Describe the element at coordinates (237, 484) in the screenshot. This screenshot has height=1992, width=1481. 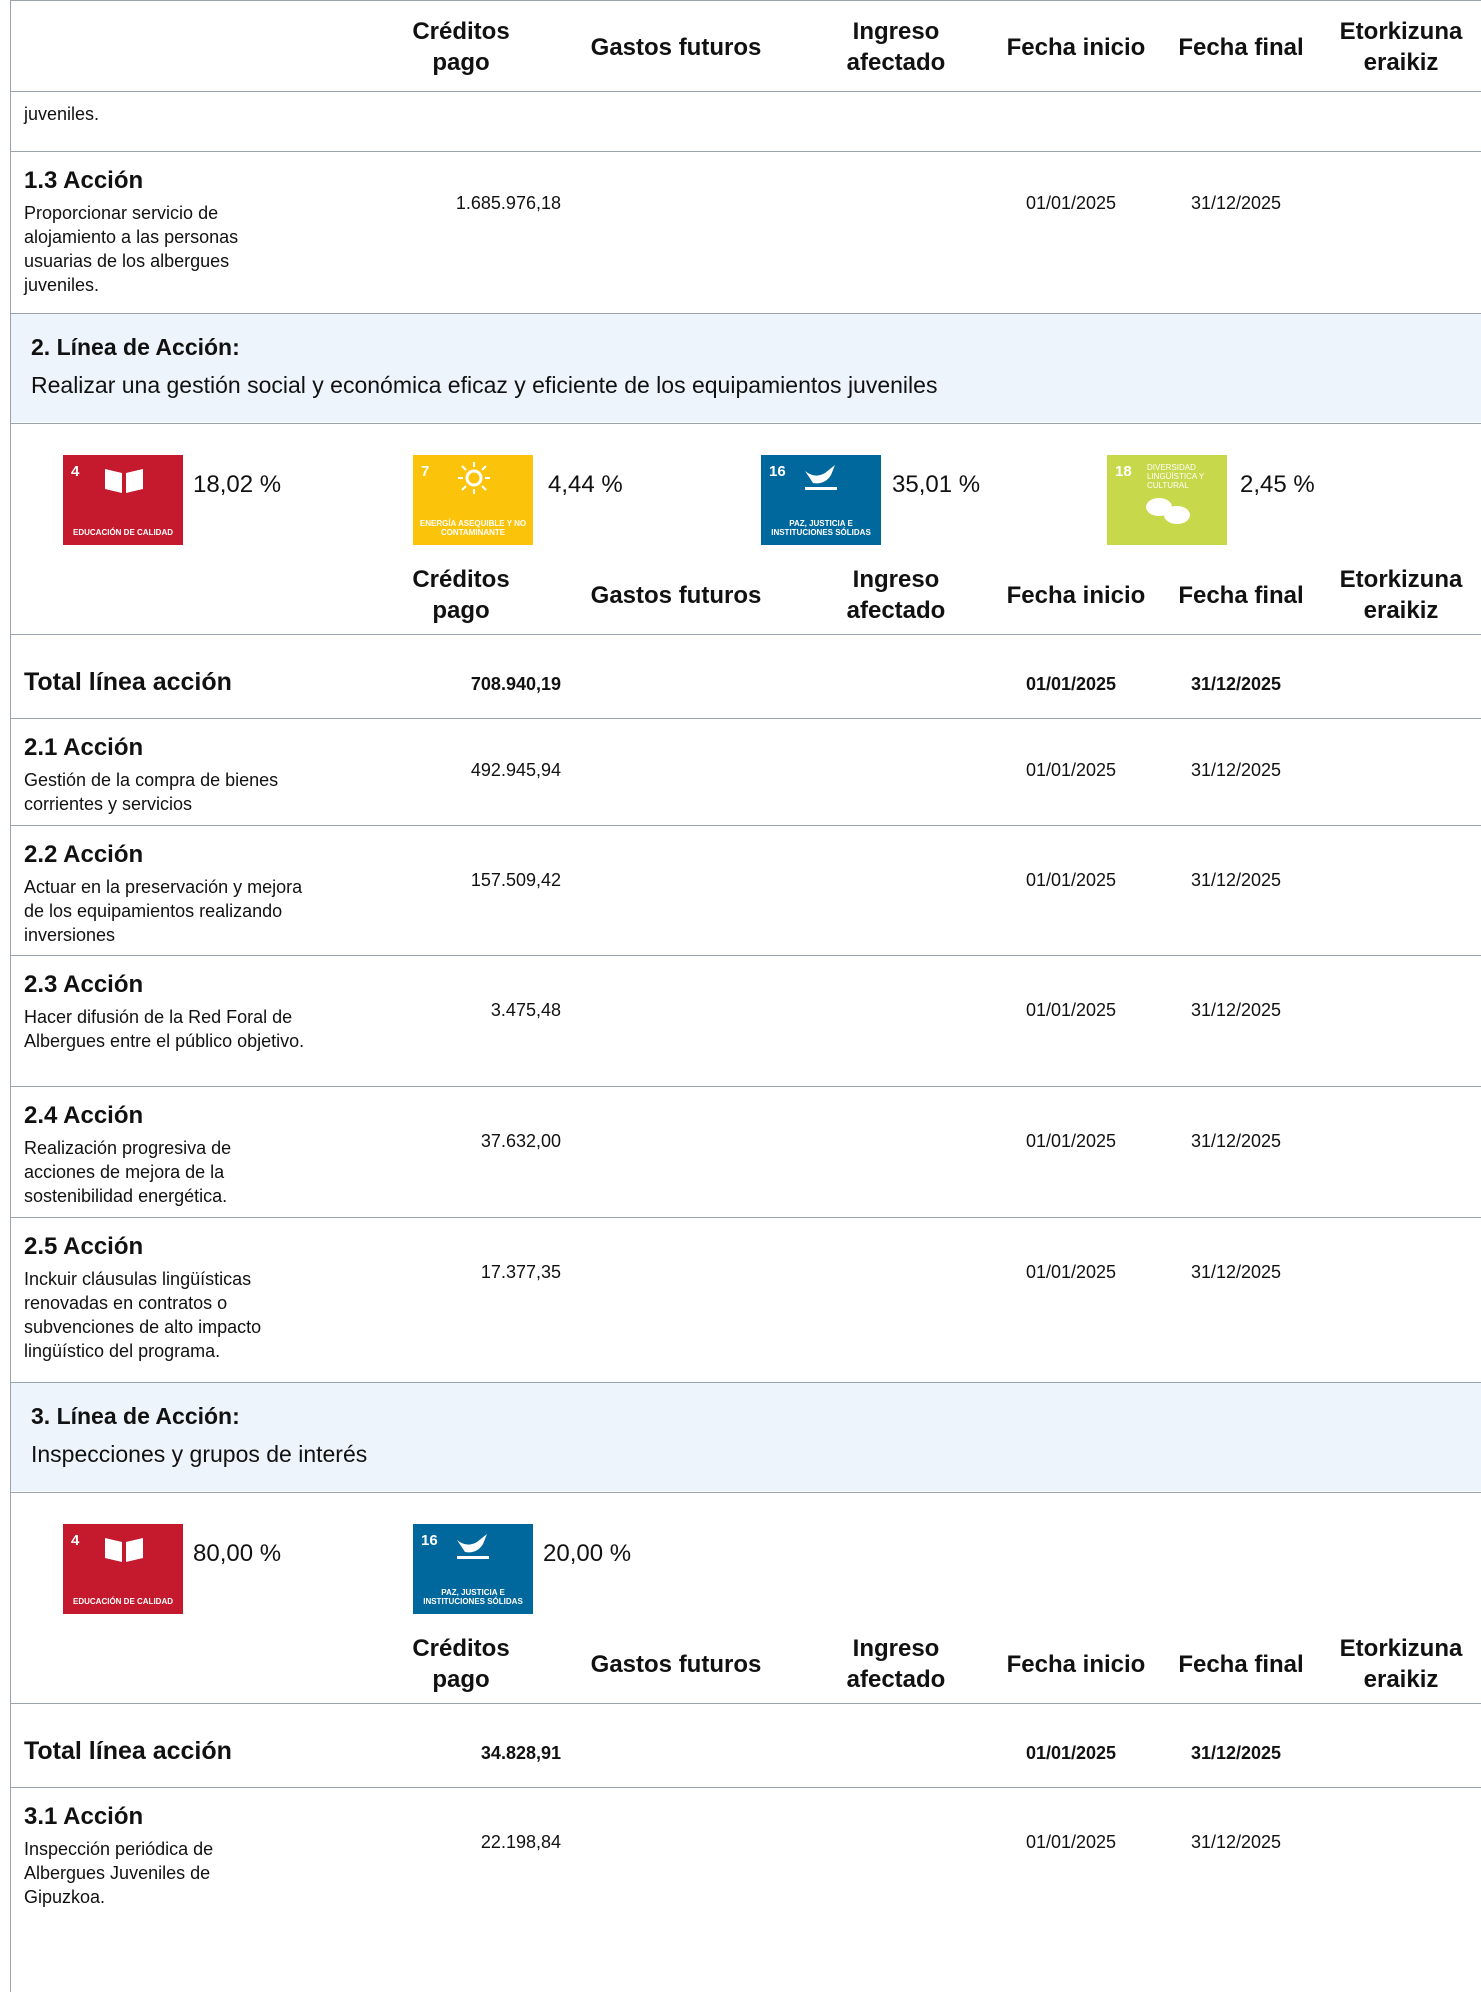
I see `sdg-percentage: 18,02 %` at that location.